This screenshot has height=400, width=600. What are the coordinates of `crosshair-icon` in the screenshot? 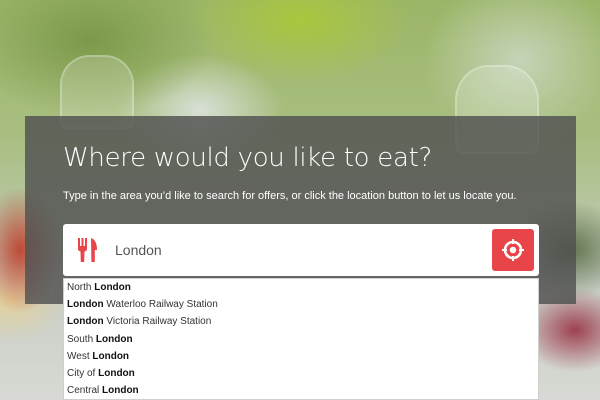 It's located at (513, 250).